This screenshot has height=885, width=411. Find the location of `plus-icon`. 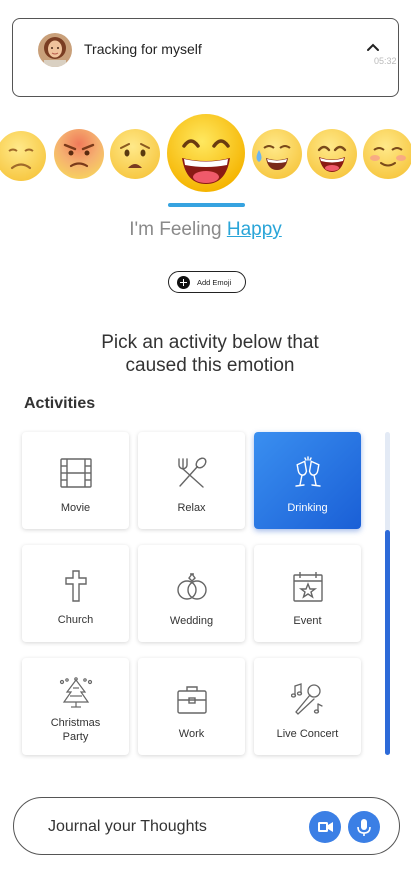

plus-icon is located at coordinates (183, 282).